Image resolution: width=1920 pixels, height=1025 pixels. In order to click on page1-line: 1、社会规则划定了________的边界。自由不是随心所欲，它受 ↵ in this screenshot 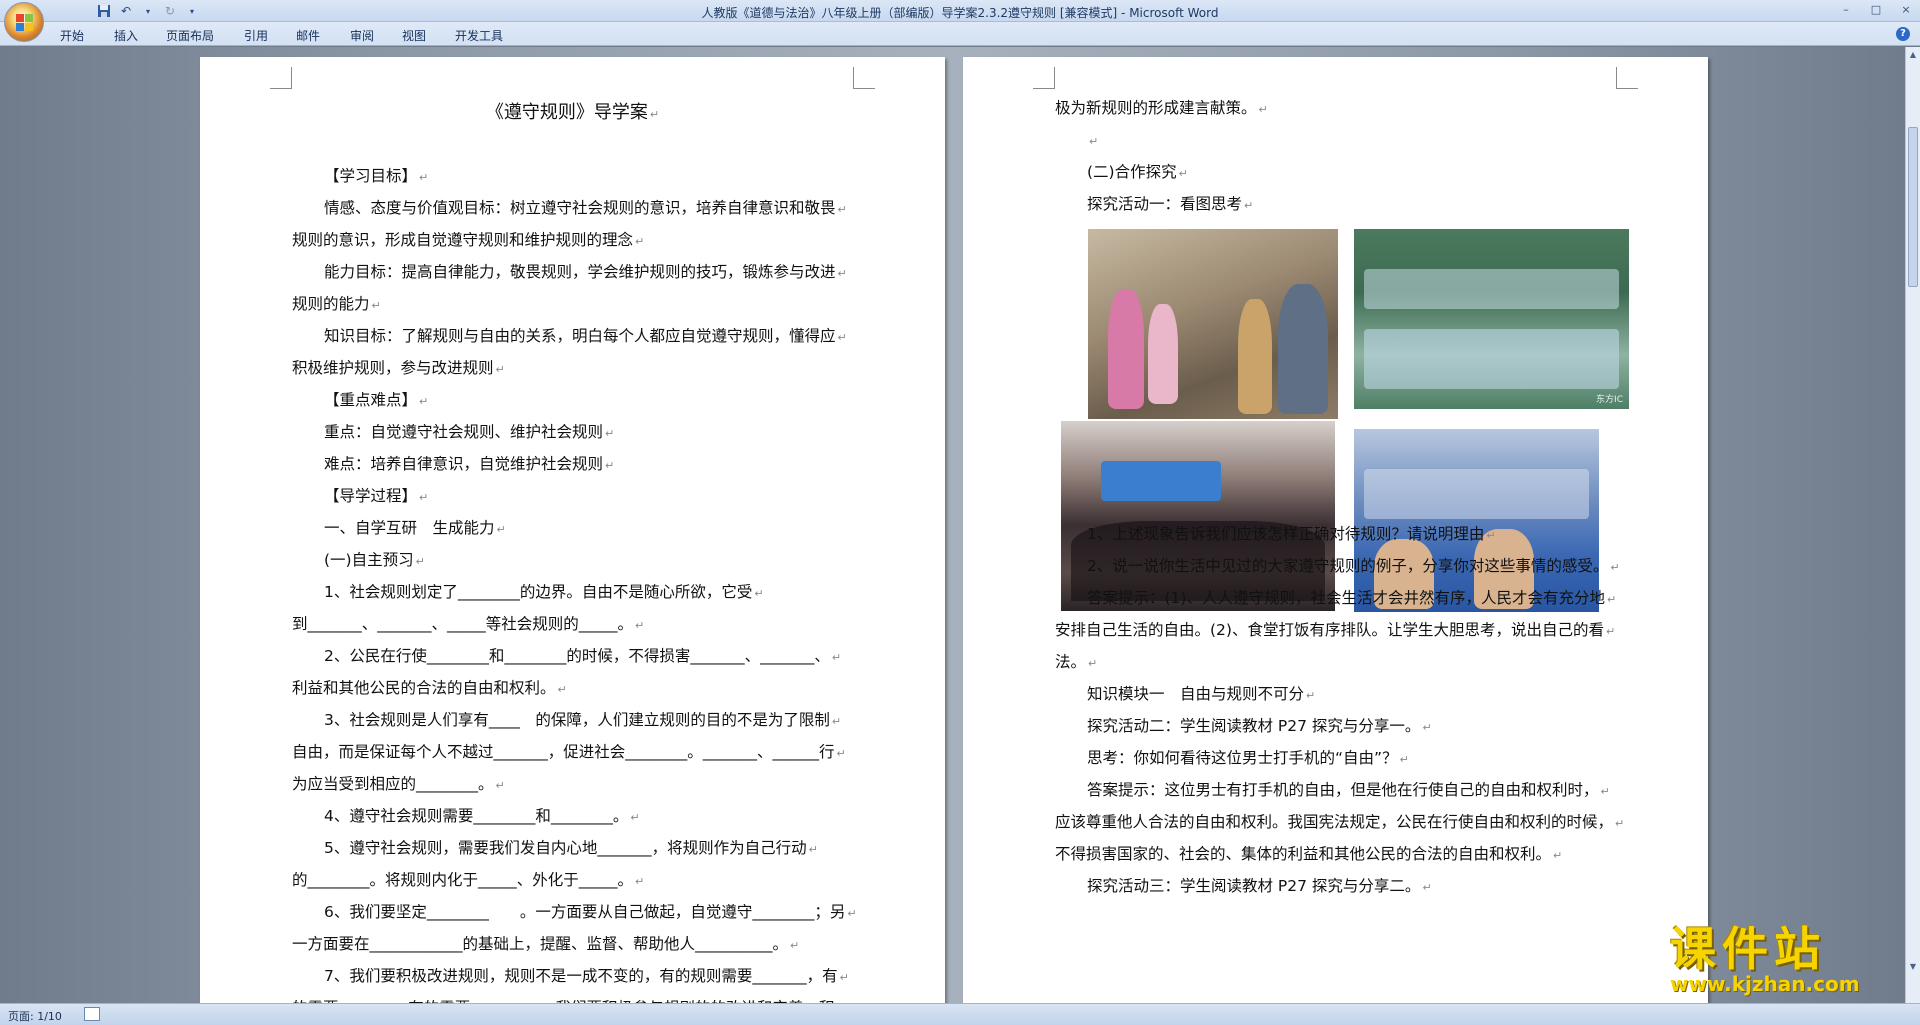, I will do `click(572, 593)`.